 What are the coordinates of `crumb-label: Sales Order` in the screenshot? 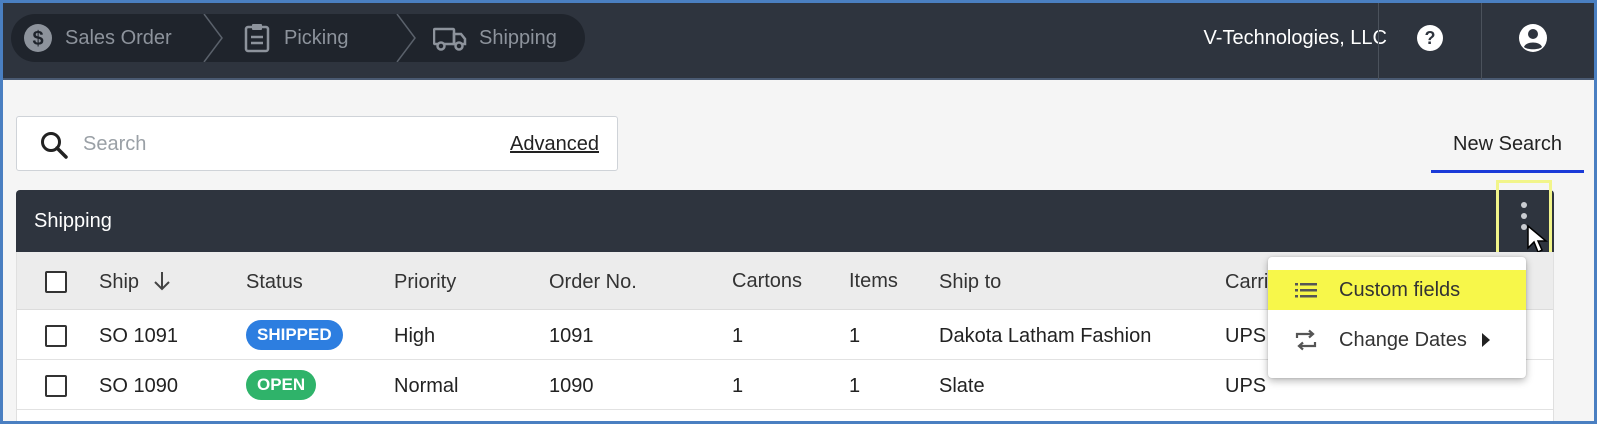 It's located at (118, 37).